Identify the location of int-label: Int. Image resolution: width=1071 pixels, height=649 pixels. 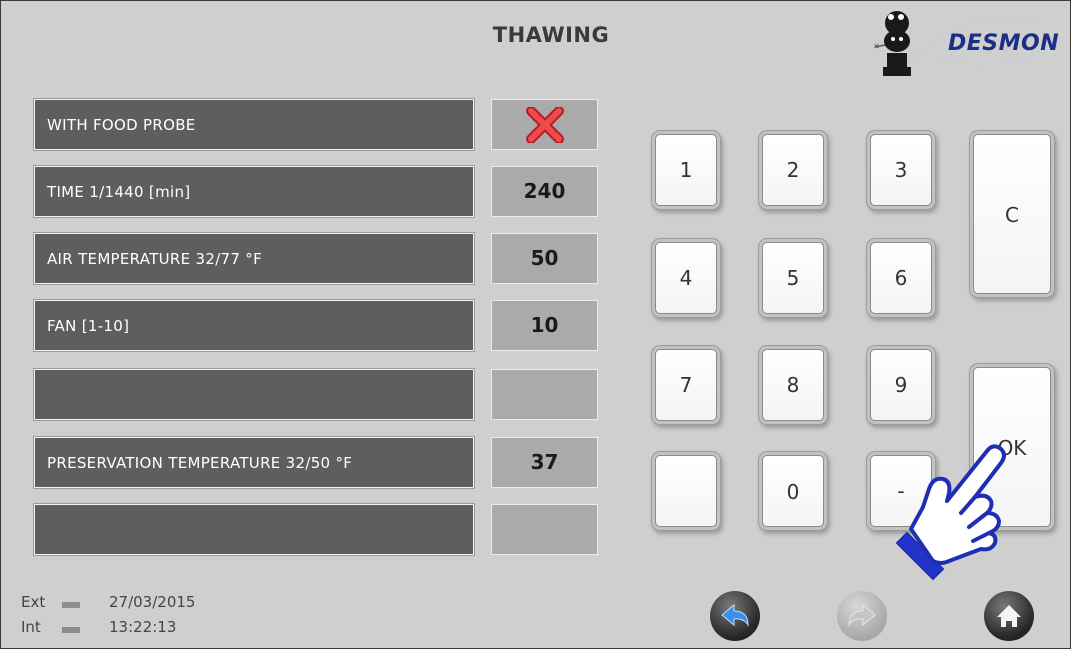
(31, 627).